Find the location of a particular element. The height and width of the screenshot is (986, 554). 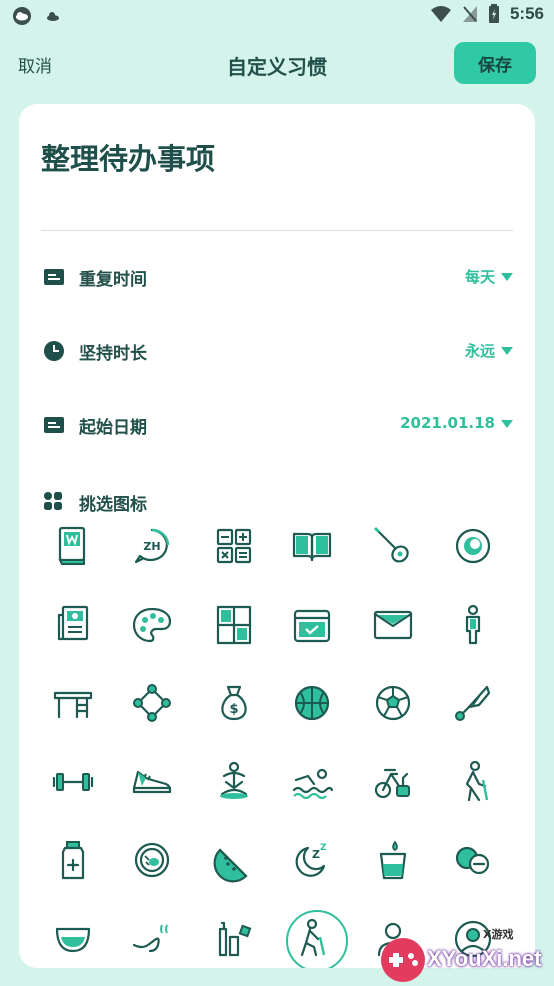

clock-icon is located at coordinates (54, 351).